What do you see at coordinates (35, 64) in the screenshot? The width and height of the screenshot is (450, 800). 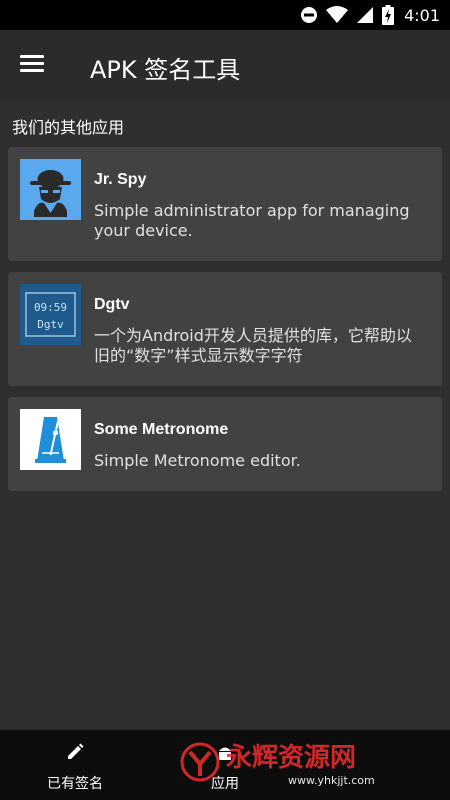 I see `hamburger-menu-icon` at bounding box center [35, 64].